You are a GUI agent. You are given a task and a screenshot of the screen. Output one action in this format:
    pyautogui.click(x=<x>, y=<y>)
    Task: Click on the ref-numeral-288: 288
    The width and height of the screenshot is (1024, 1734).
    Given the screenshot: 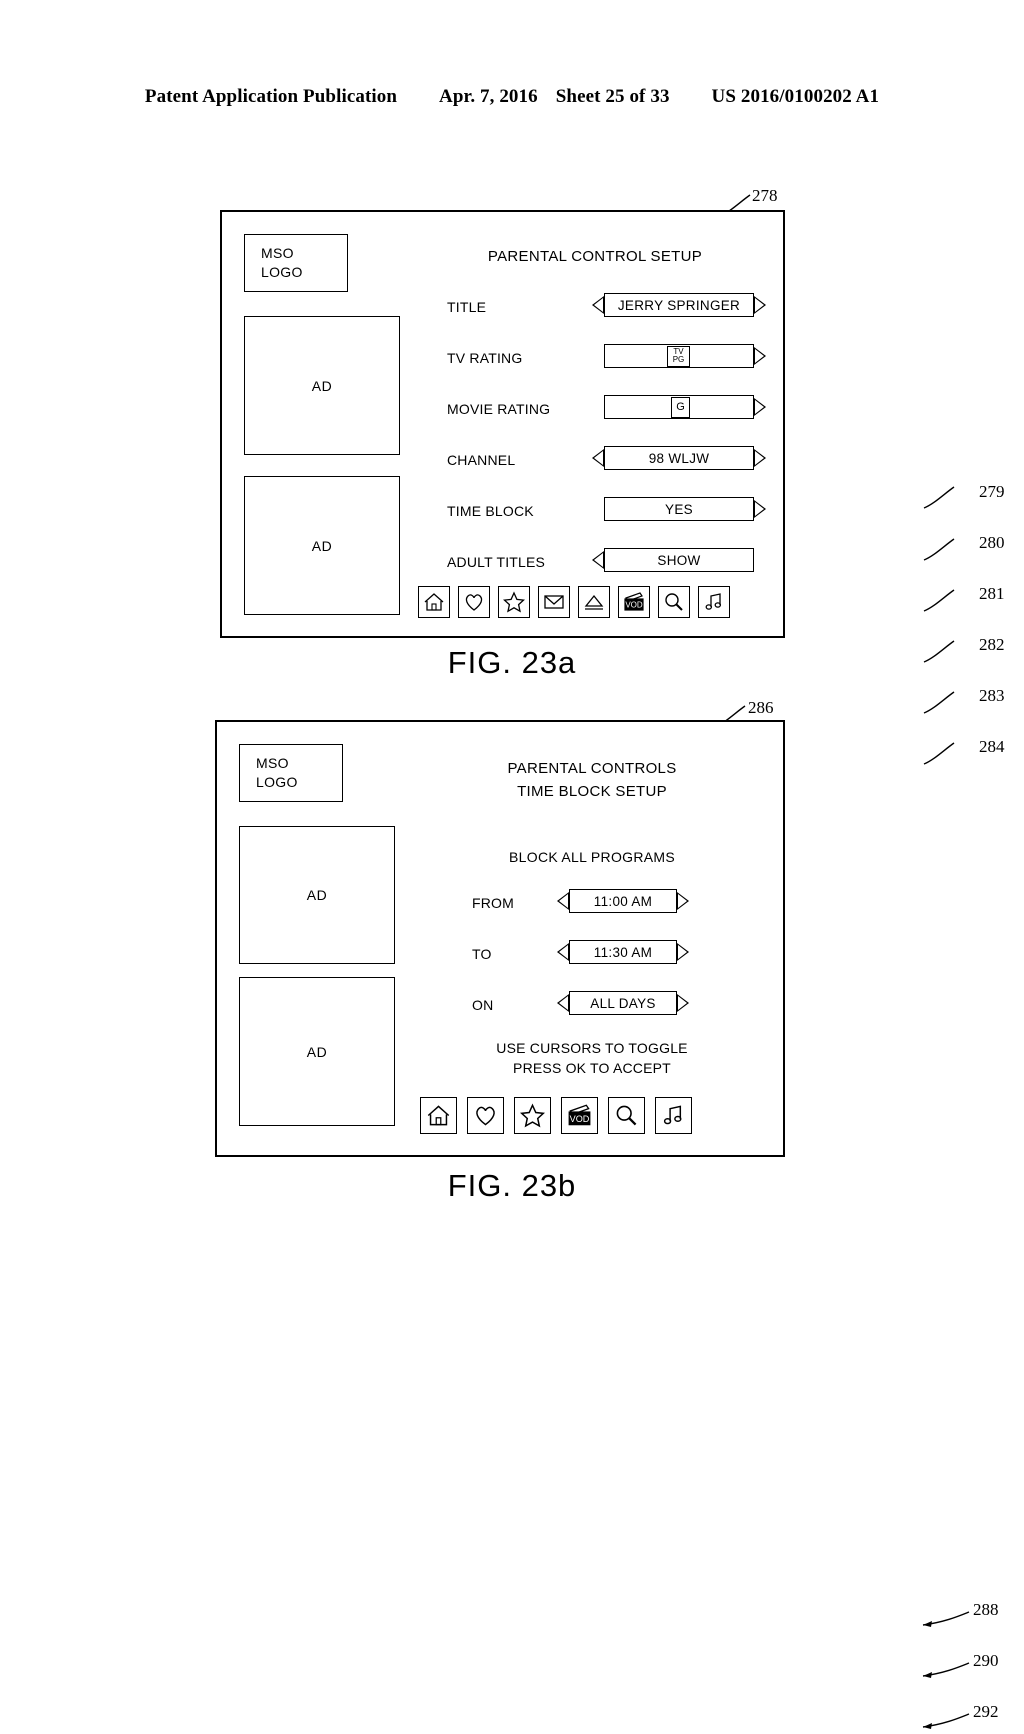 What is the action you would take?
    pyautogui.click(x=986, y=1609)
    